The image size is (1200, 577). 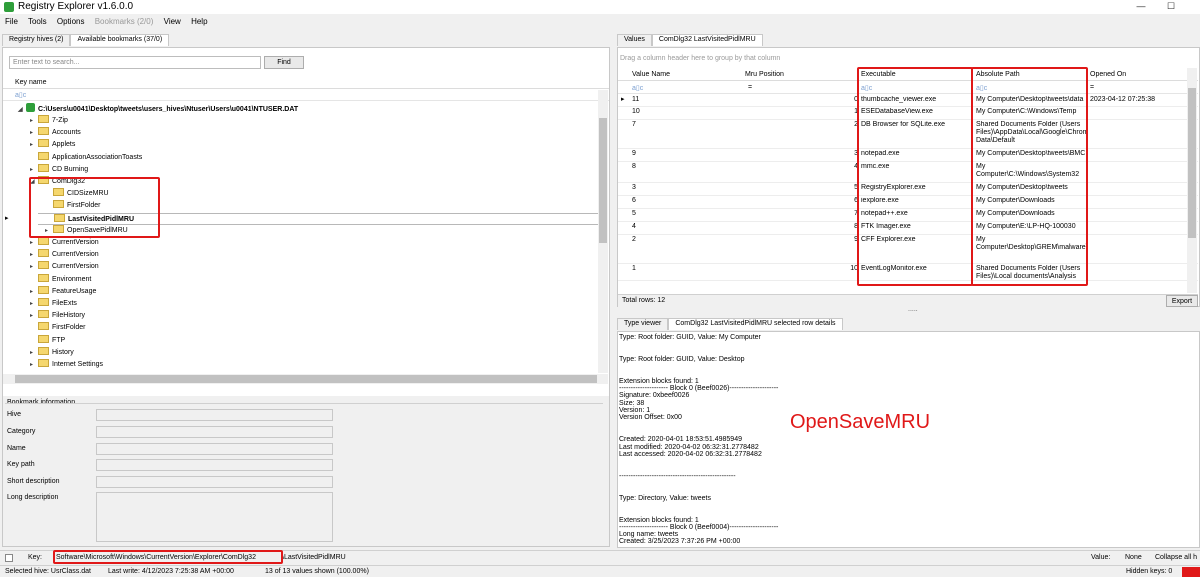 I want to click on tree-item: ▸ FeatureUsage, so click(x=63, y=291).